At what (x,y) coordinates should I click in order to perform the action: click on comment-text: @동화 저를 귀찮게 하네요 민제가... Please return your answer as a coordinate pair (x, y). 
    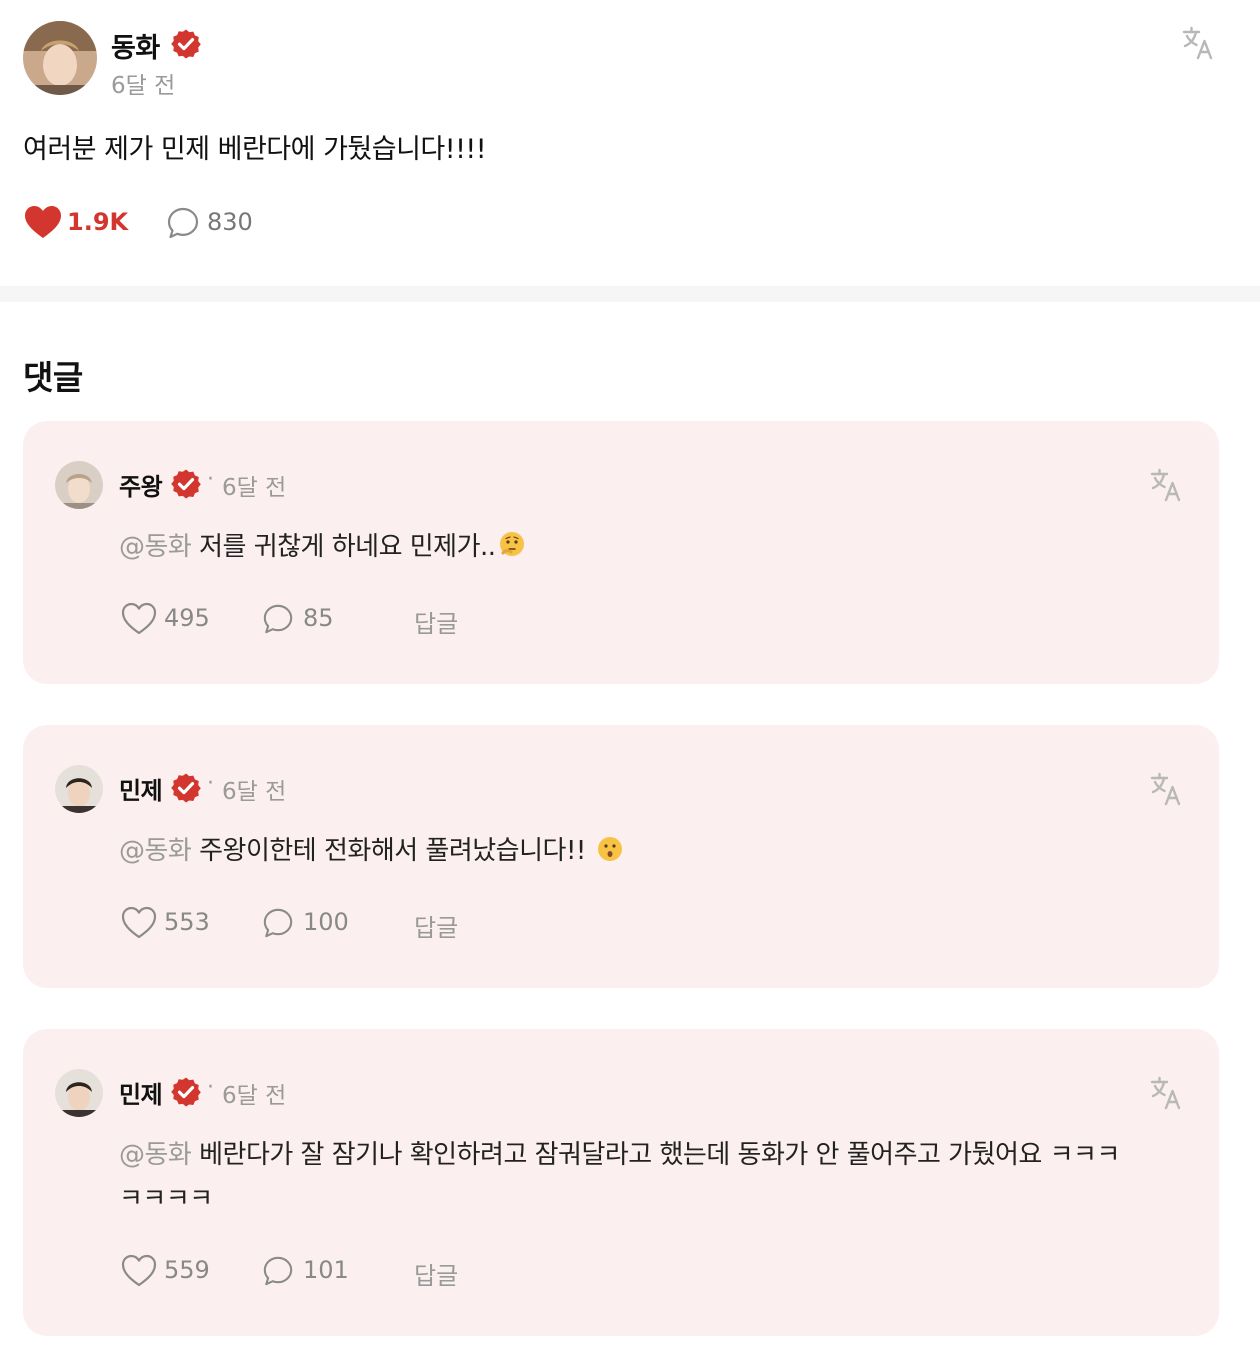
    Looking at the image, I should click on (629, 547).